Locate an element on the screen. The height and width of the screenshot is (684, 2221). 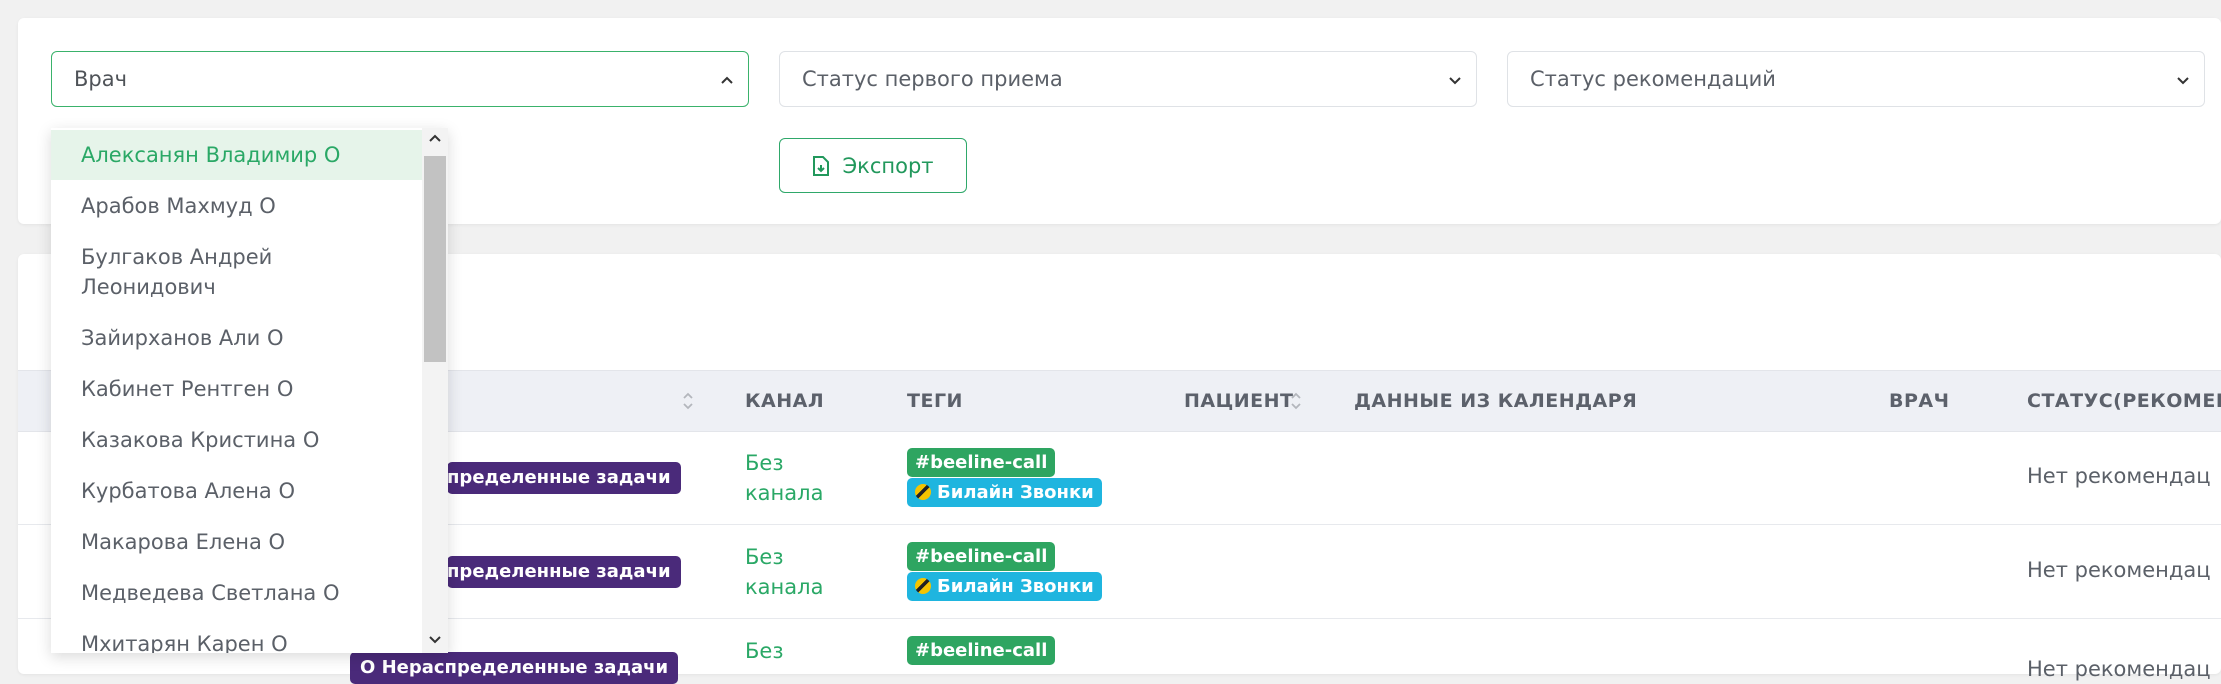
column-doctor: ВРАЧ is located at coordinates (1919, 401).